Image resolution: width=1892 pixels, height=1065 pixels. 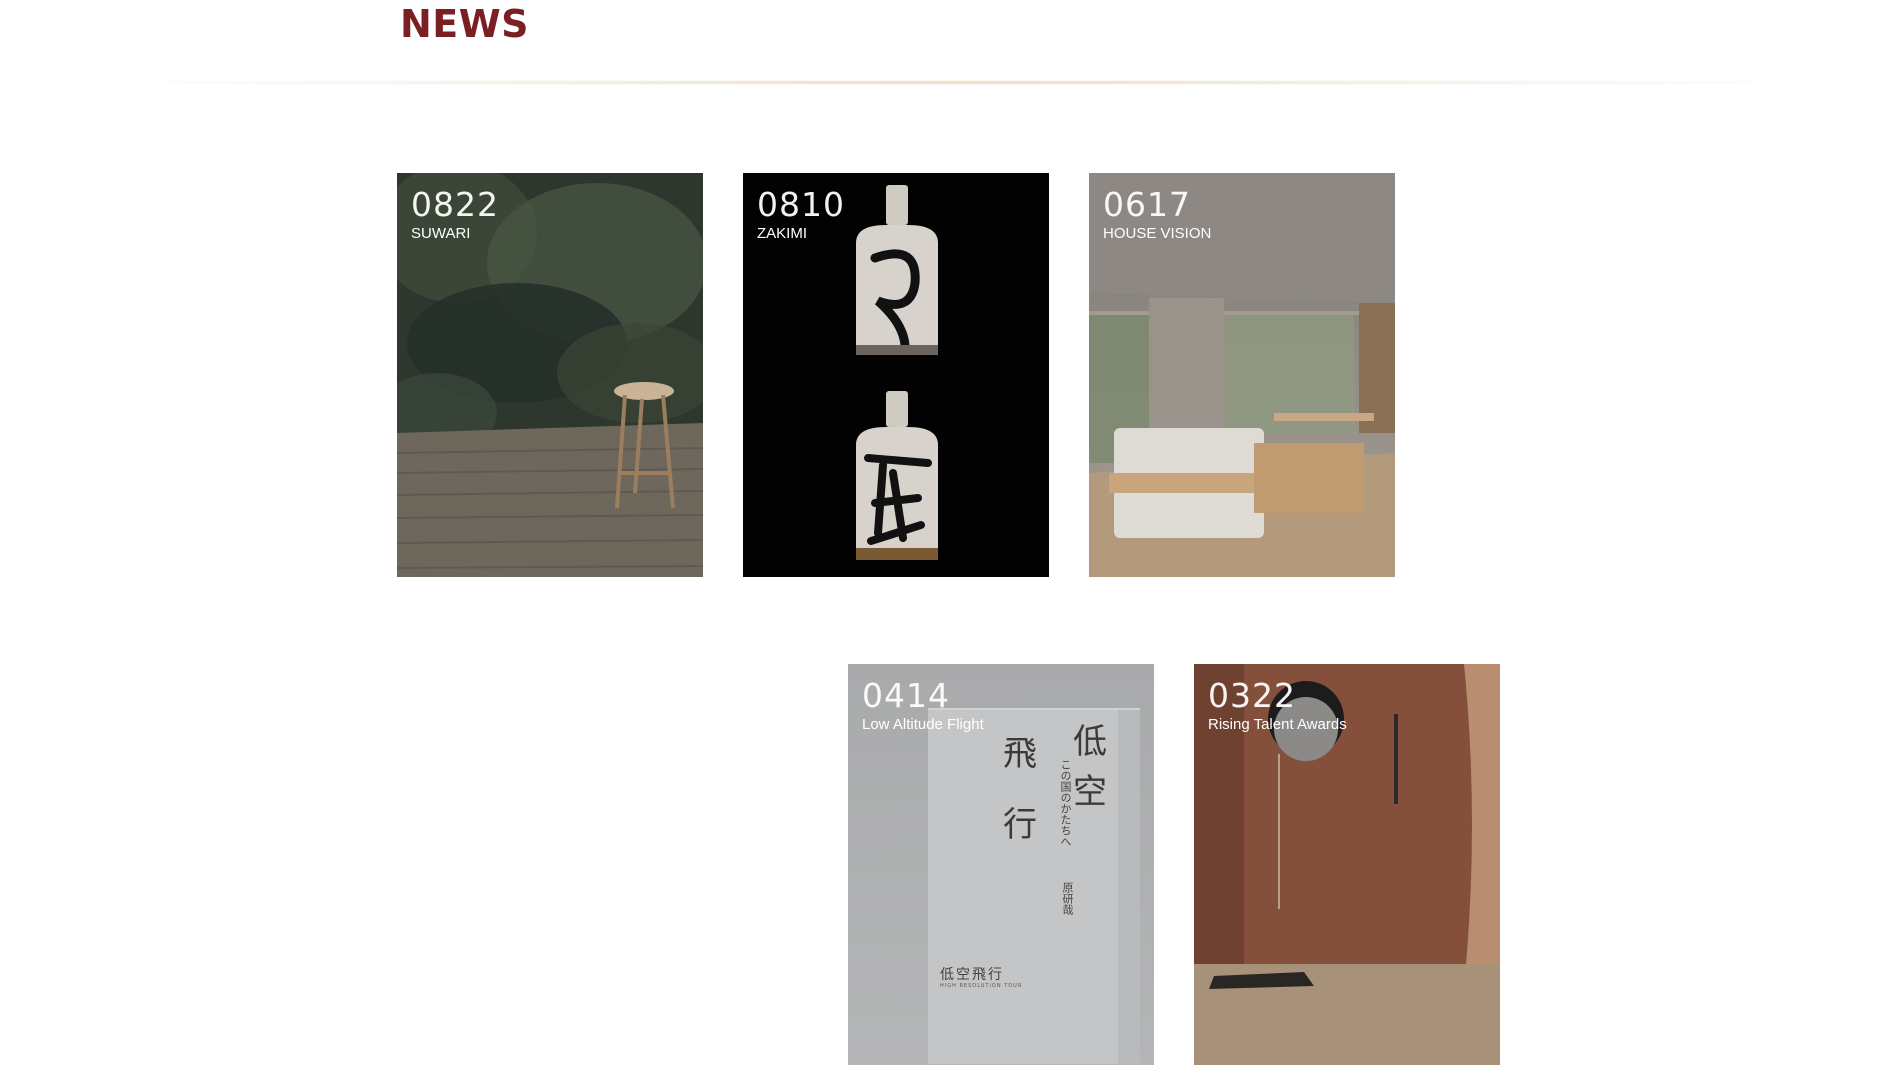 I want to click on card-caption: 0322 Rising Talent Awards, so click(x=1277, y=705).